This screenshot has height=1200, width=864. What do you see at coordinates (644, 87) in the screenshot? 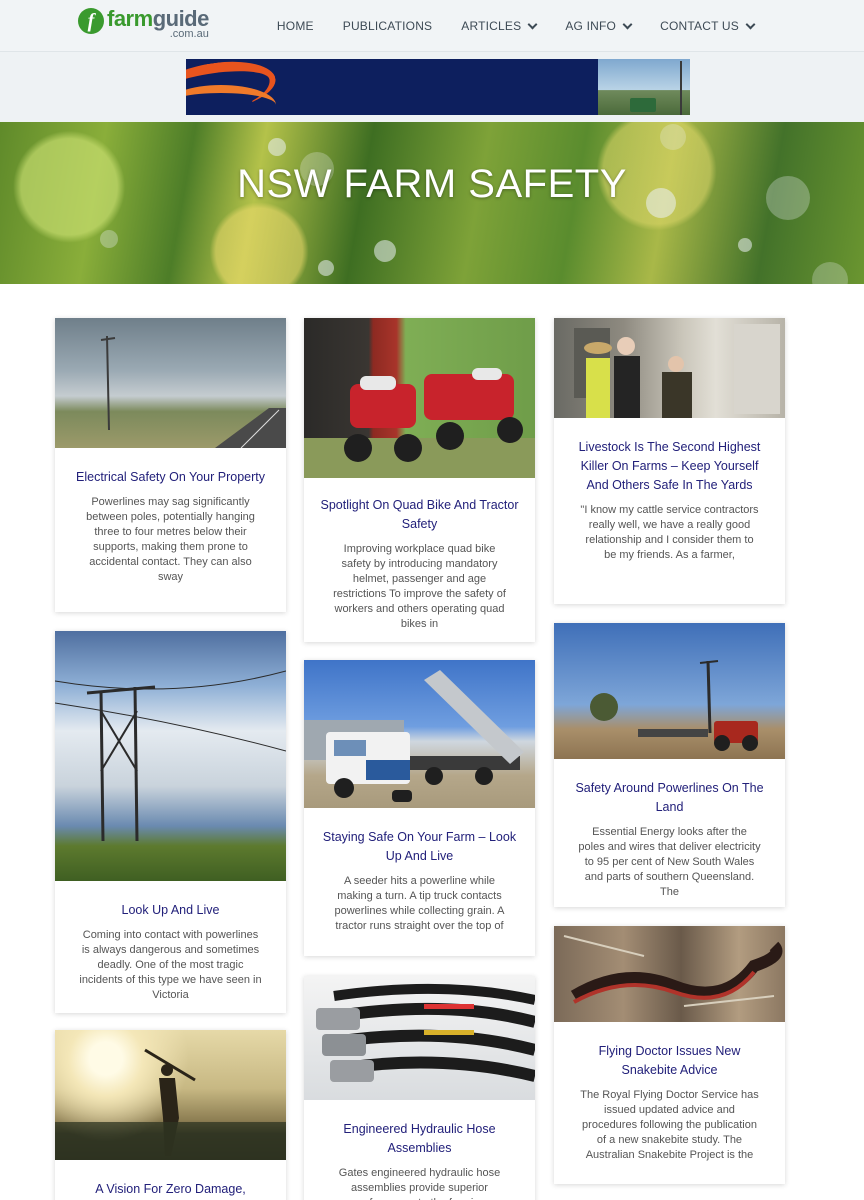
I see `ad-photo` at bounding box center [644, 87].